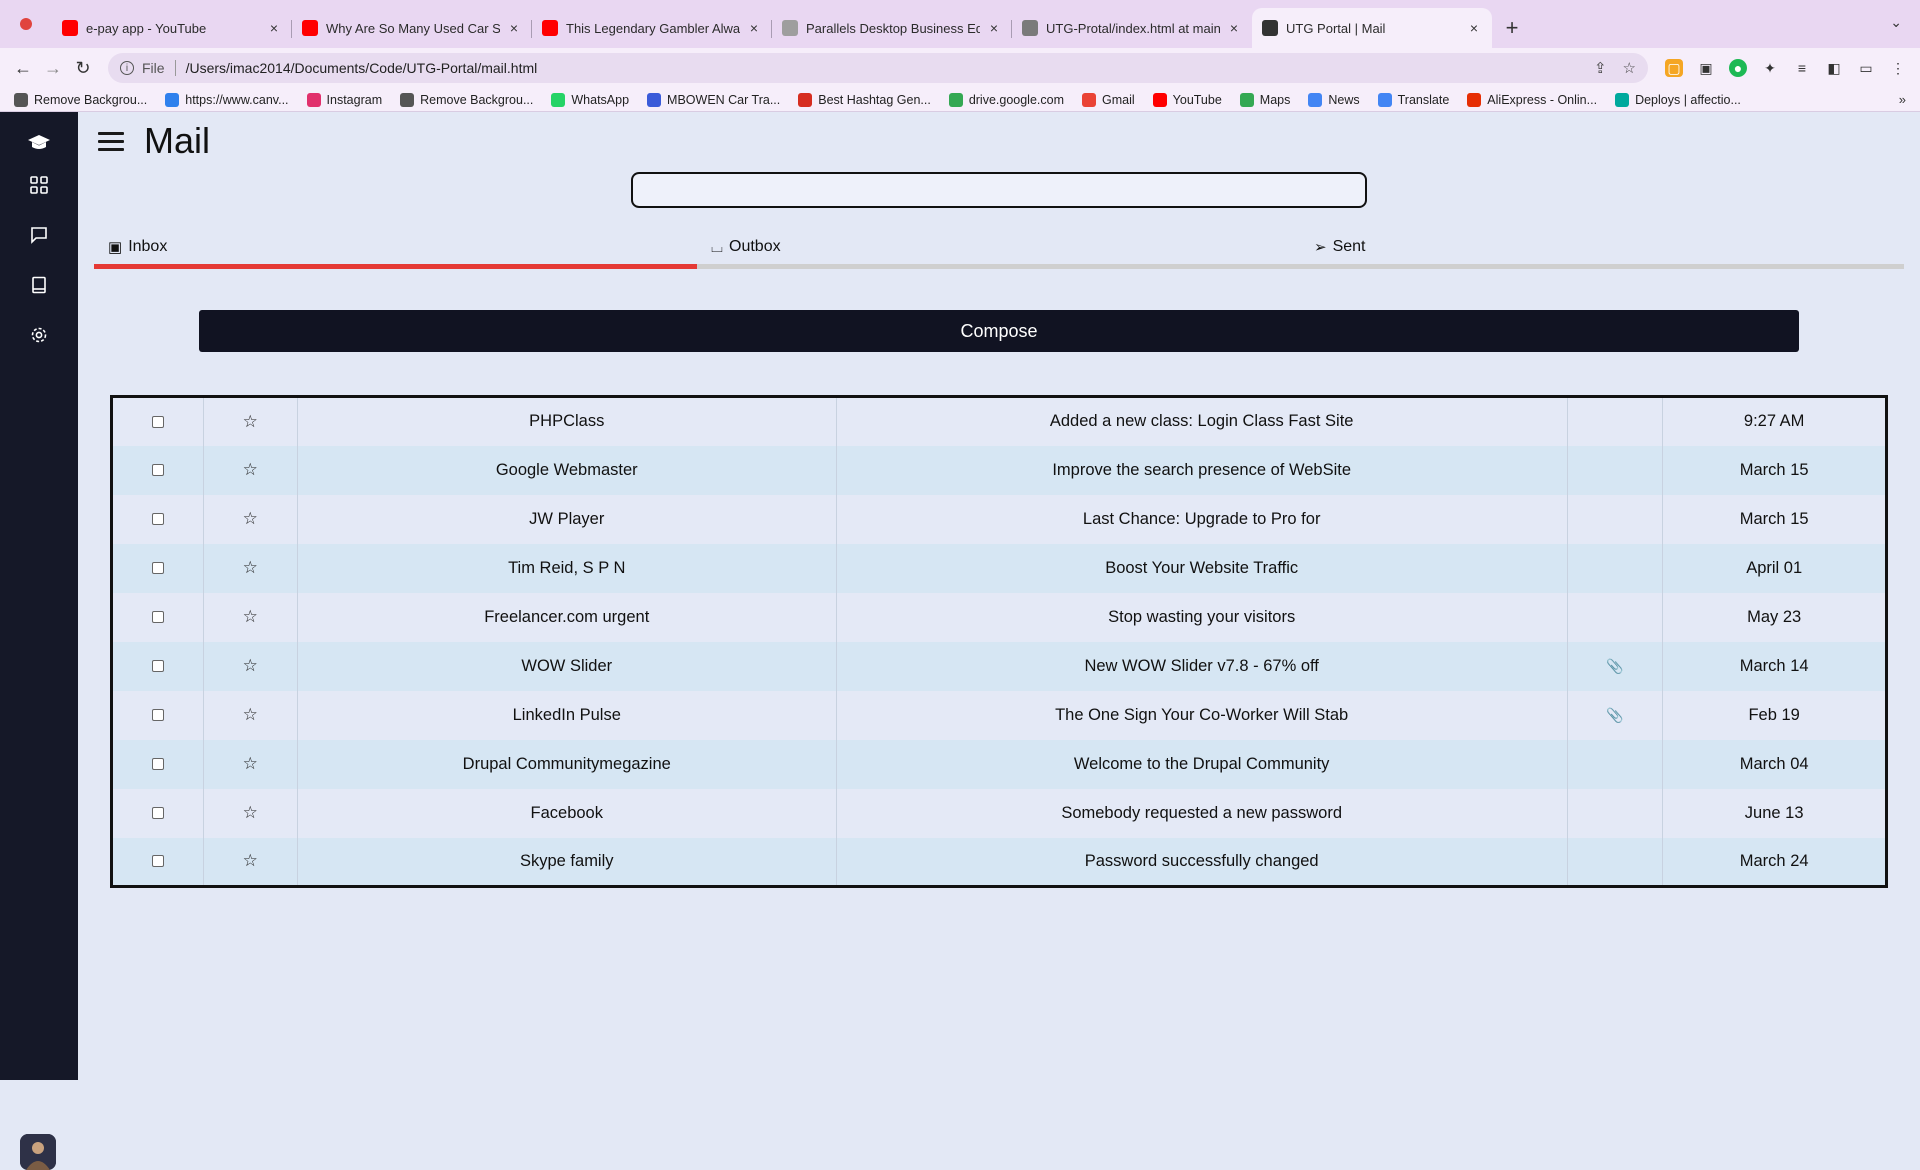 The height and width of the screenshot is (1170, 1920). What do you see at coordinates (127, 68) in the screenshot?
I see `site-info-icon: i` at bounding box center [127, 68].